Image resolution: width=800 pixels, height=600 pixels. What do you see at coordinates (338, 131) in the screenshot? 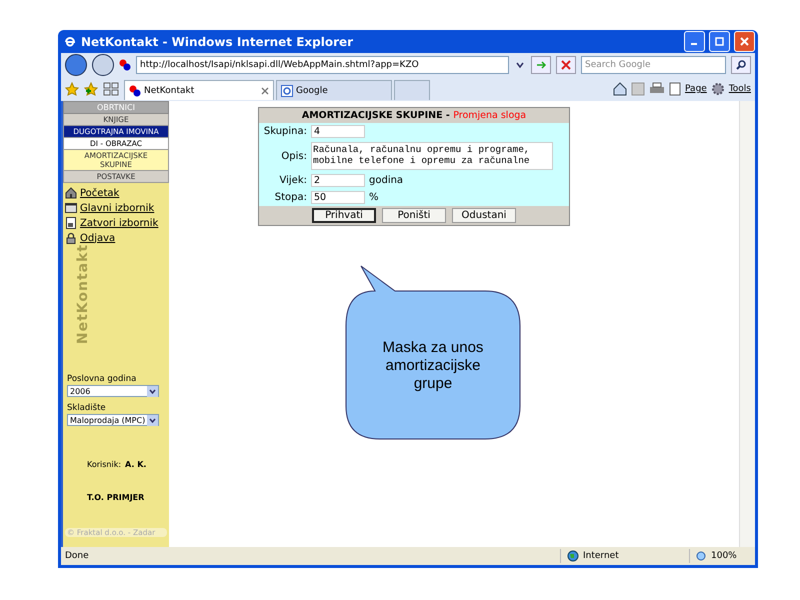
I see `input-field: 4` at bounding box center [338, 131].